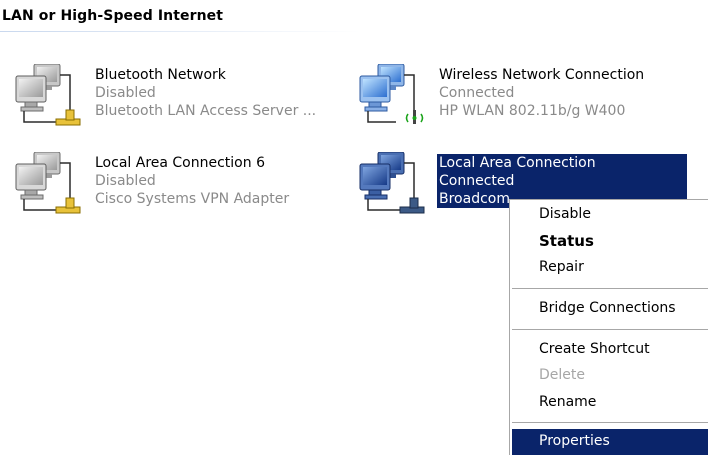  I want to click on connection-name: Wireless Network Connection, so click(542, 75).